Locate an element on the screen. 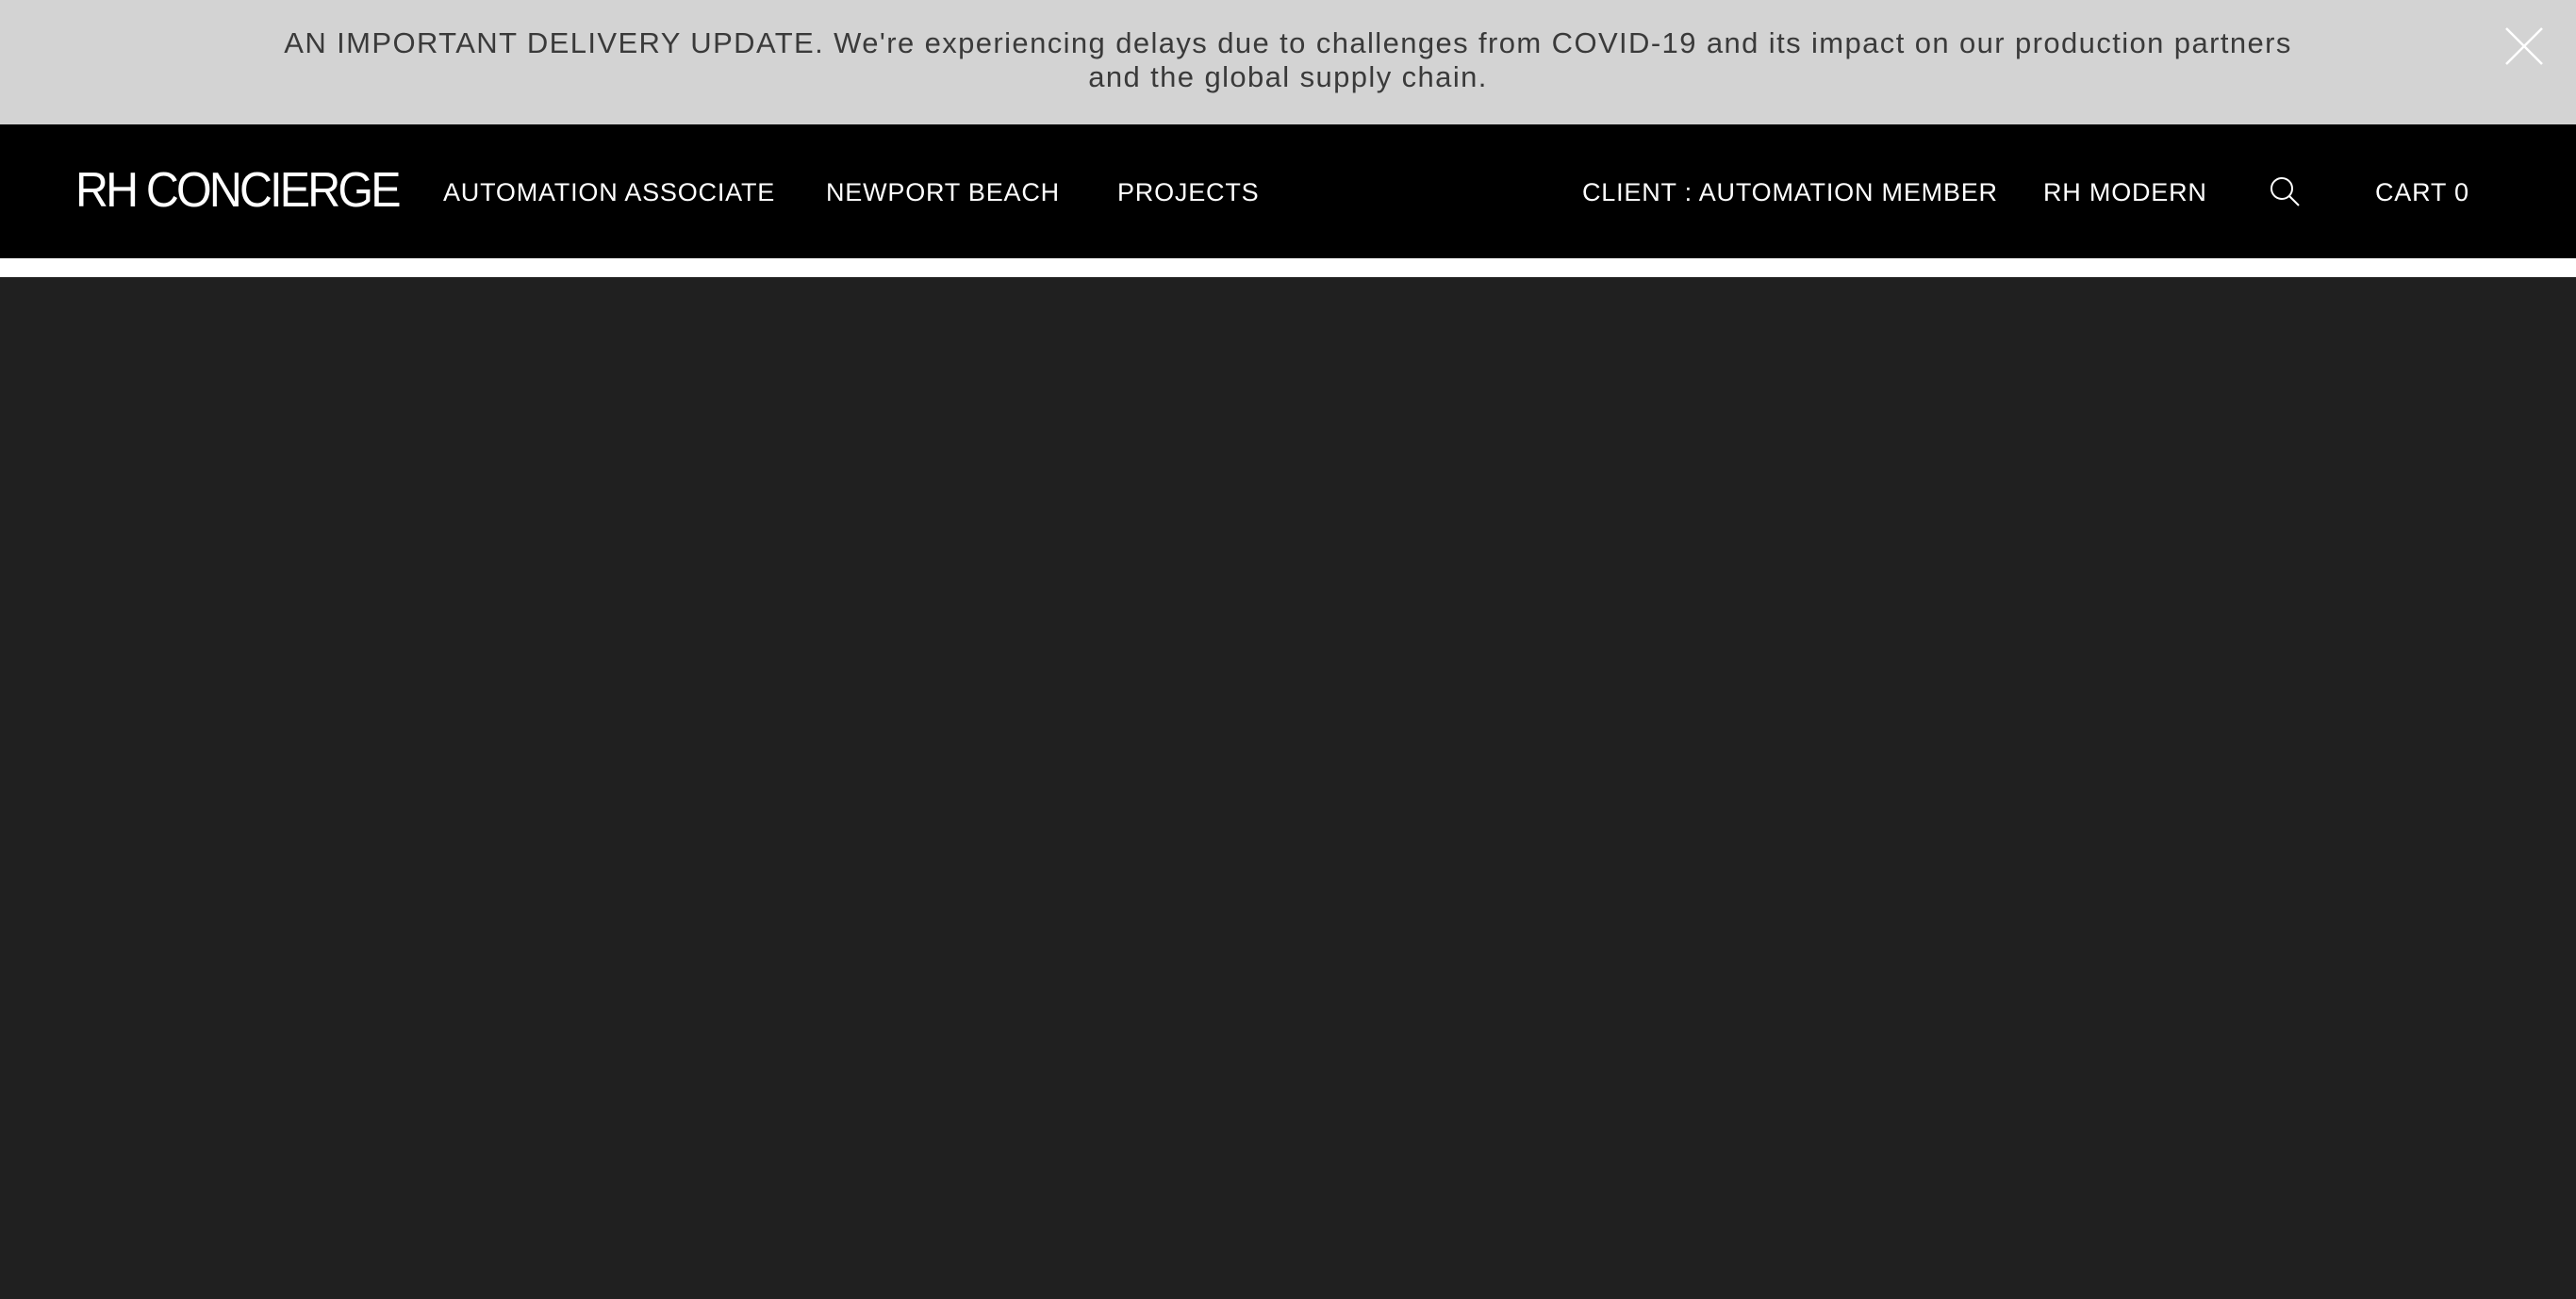 This screenshot has height=1299, width=2576. nav-newport-beach: NEWPORT BEACH is located at coordinates (943, 192).